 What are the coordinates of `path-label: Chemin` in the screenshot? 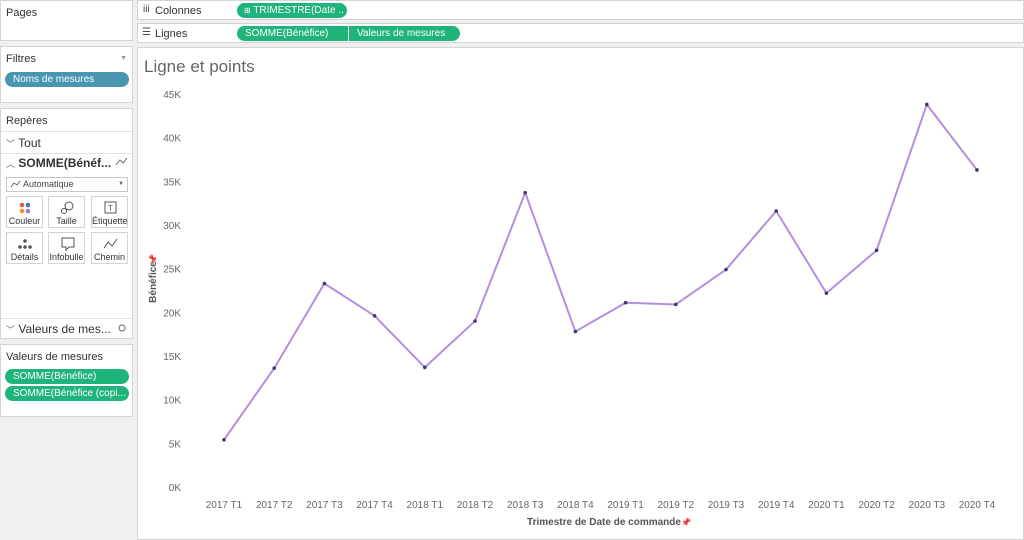 It's located at (109, 257).